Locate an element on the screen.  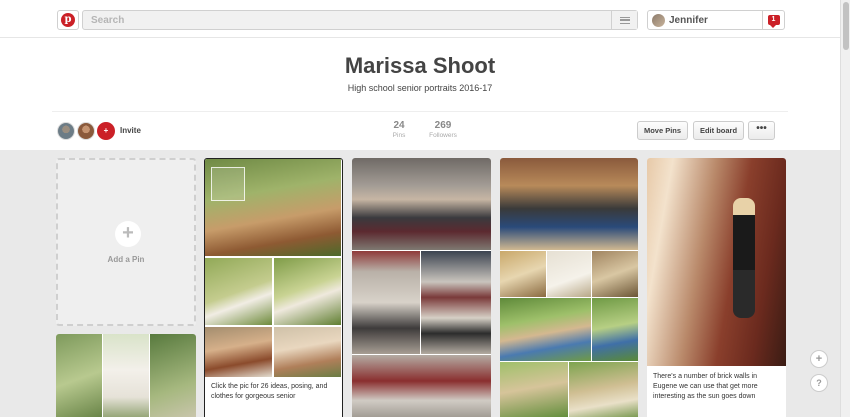
move-pins-button: Move Pins is located at coordinates (662, 130).